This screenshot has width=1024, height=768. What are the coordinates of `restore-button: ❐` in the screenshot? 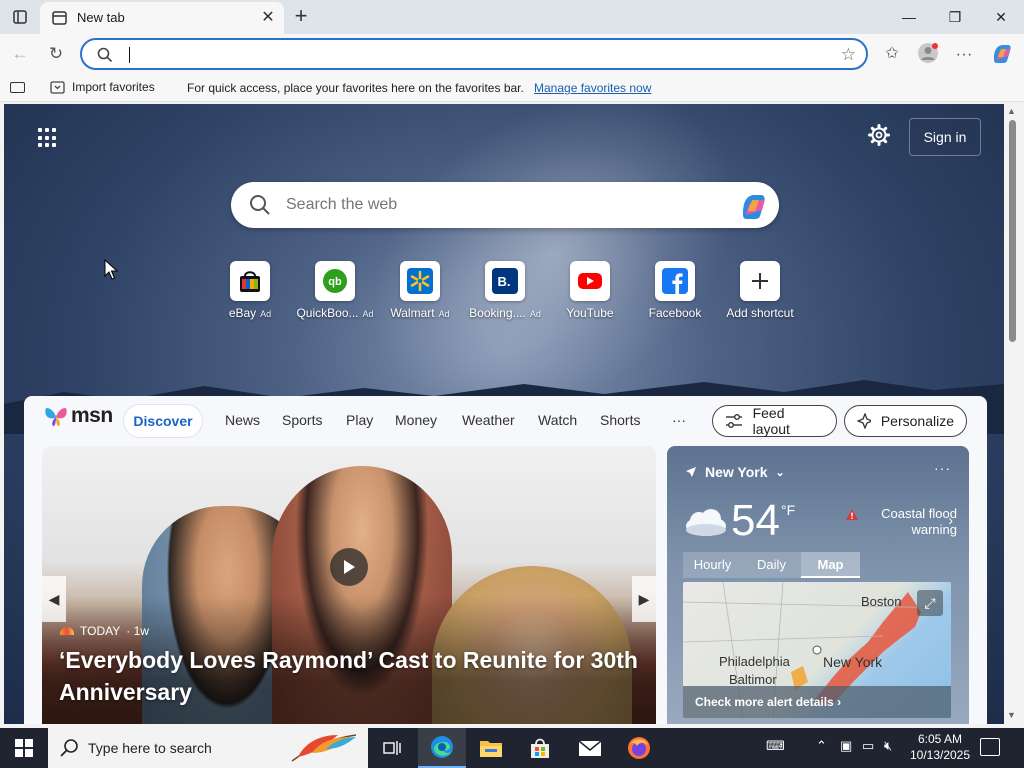 It's located at (955, 17).